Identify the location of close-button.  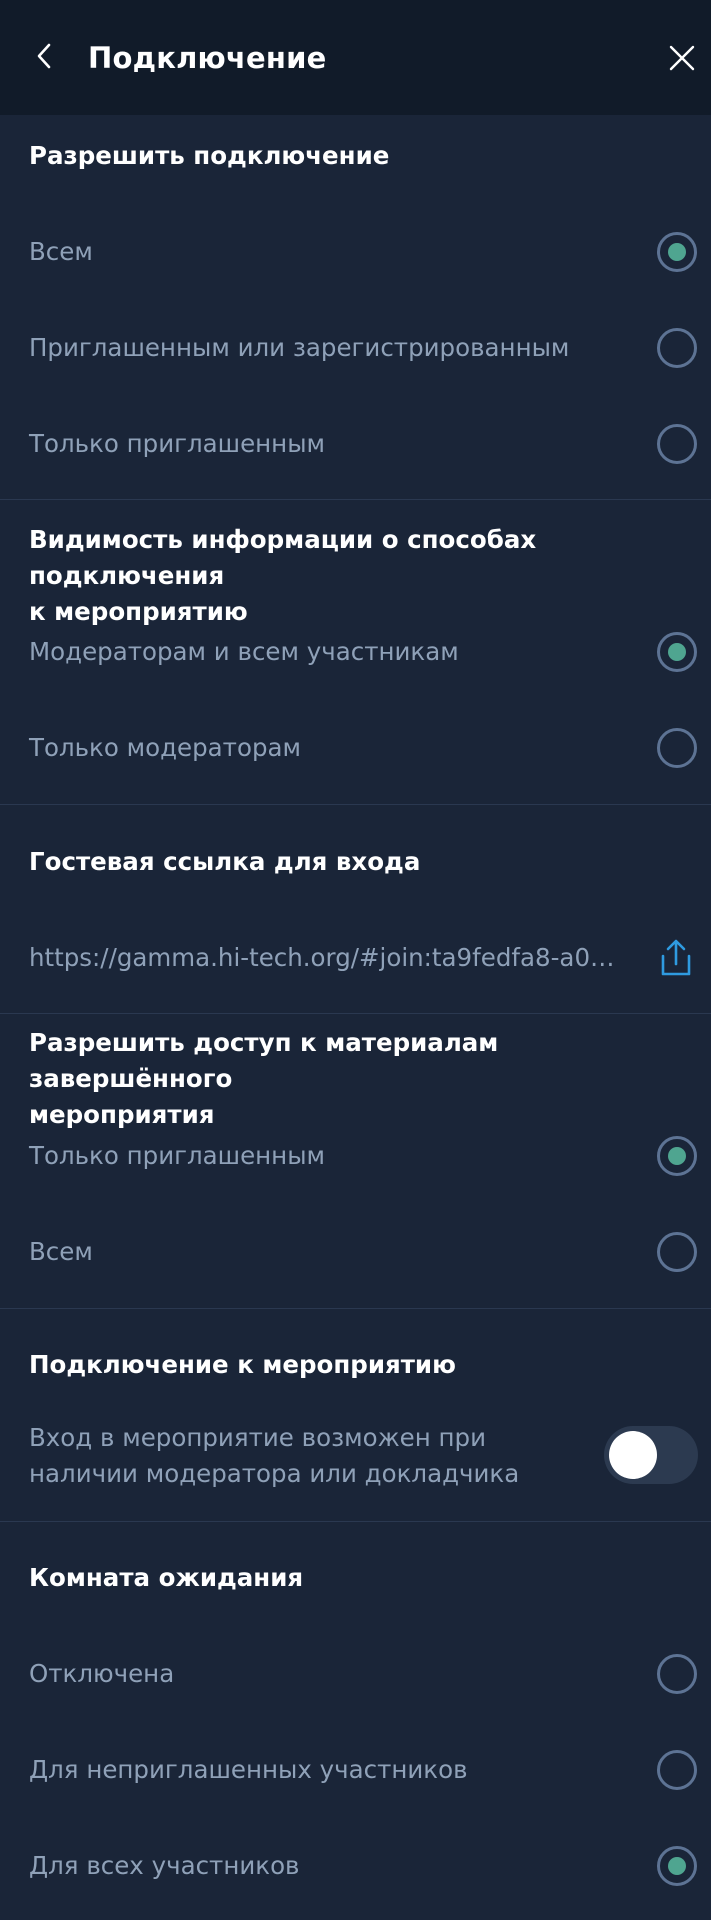
(682, 58).